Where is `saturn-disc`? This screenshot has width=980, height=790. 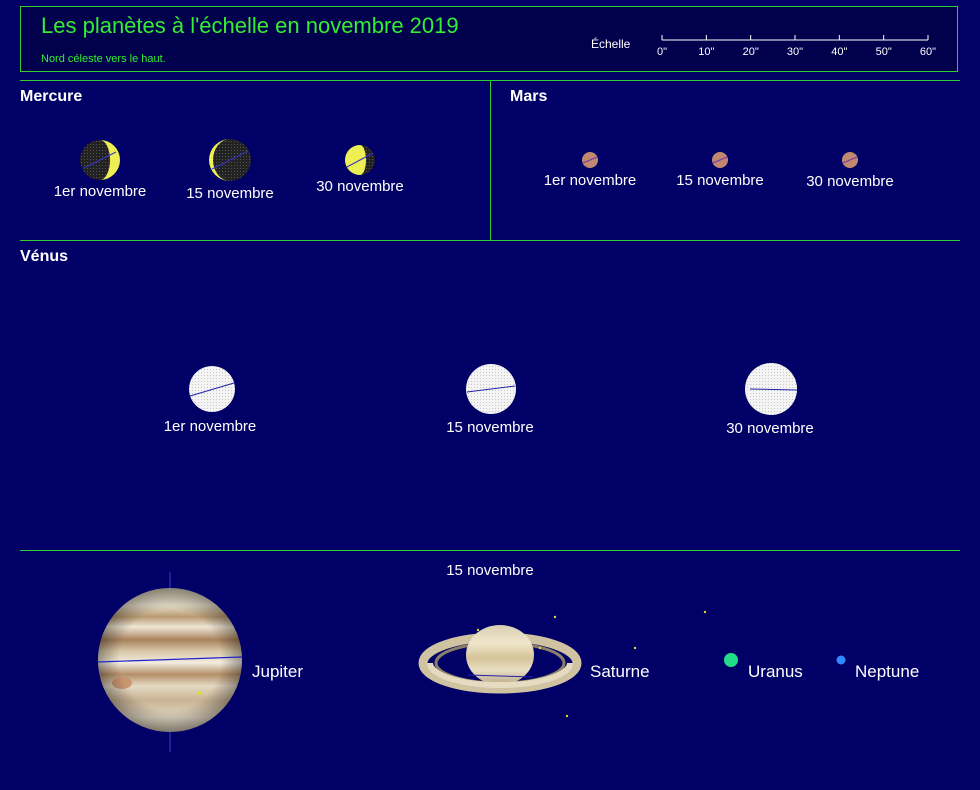
saturn-disc is located at coordinates (562, 664).